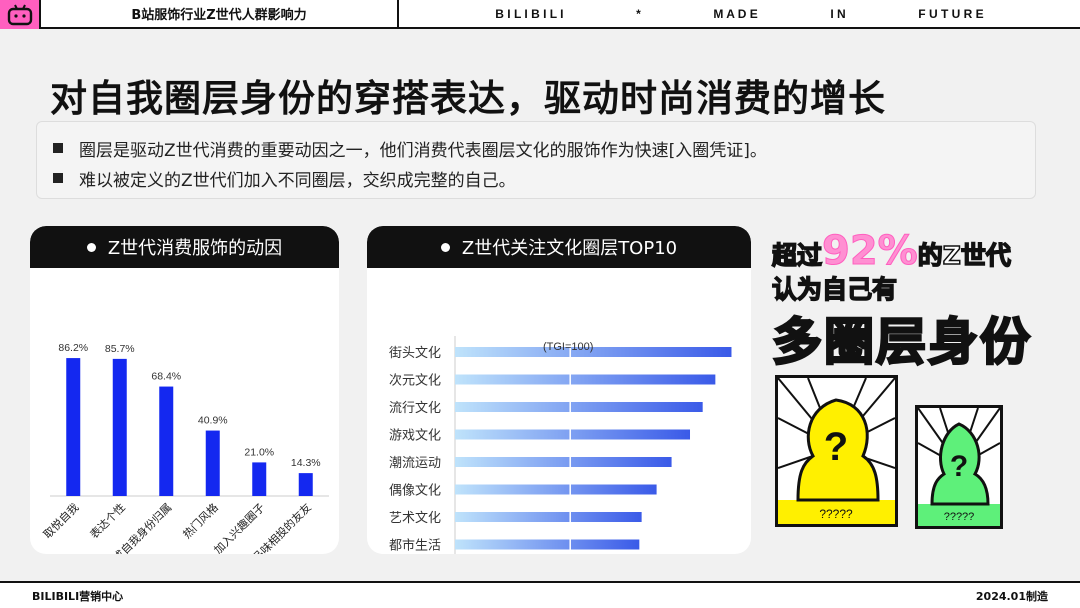 Image resolution: width=1080 pixels, height=608 pixels. I want to click on data-label: 86.2%, so click(73, 348).